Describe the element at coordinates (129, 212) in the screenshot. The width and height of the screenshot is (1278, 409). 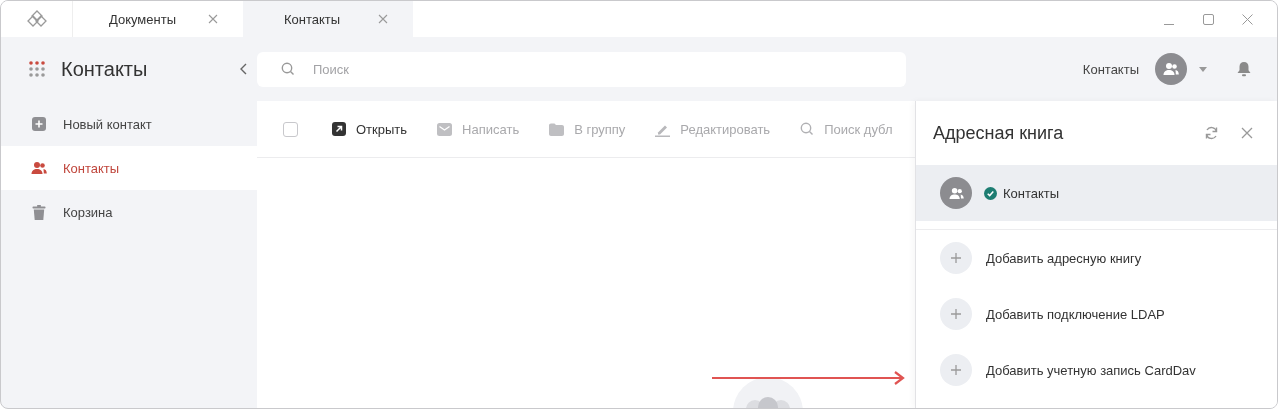
I see `sidebar-item: Корзина` at that location.